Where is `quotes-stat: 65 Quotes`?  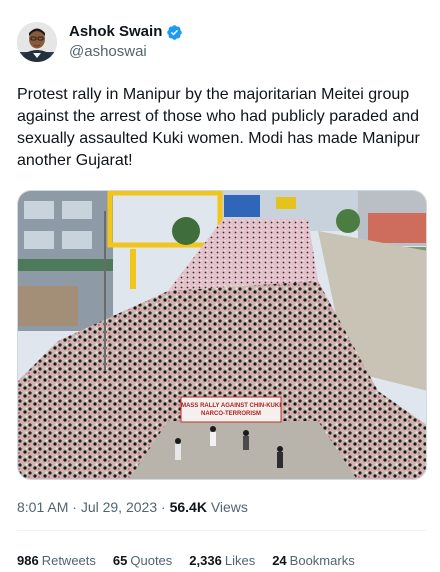 quotes-stat: 65 Quotes is located at coordinates (142, 560).